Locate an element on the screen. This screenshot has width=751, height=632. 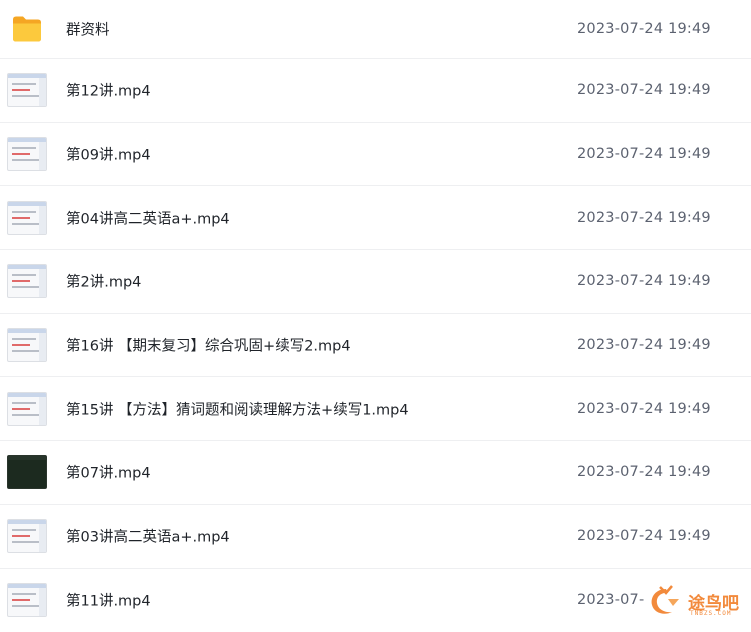
file-name: 第15讲 【方法】猜词题和阅读理解方法+续写1.mp4 is located at coordinates (237, 408).